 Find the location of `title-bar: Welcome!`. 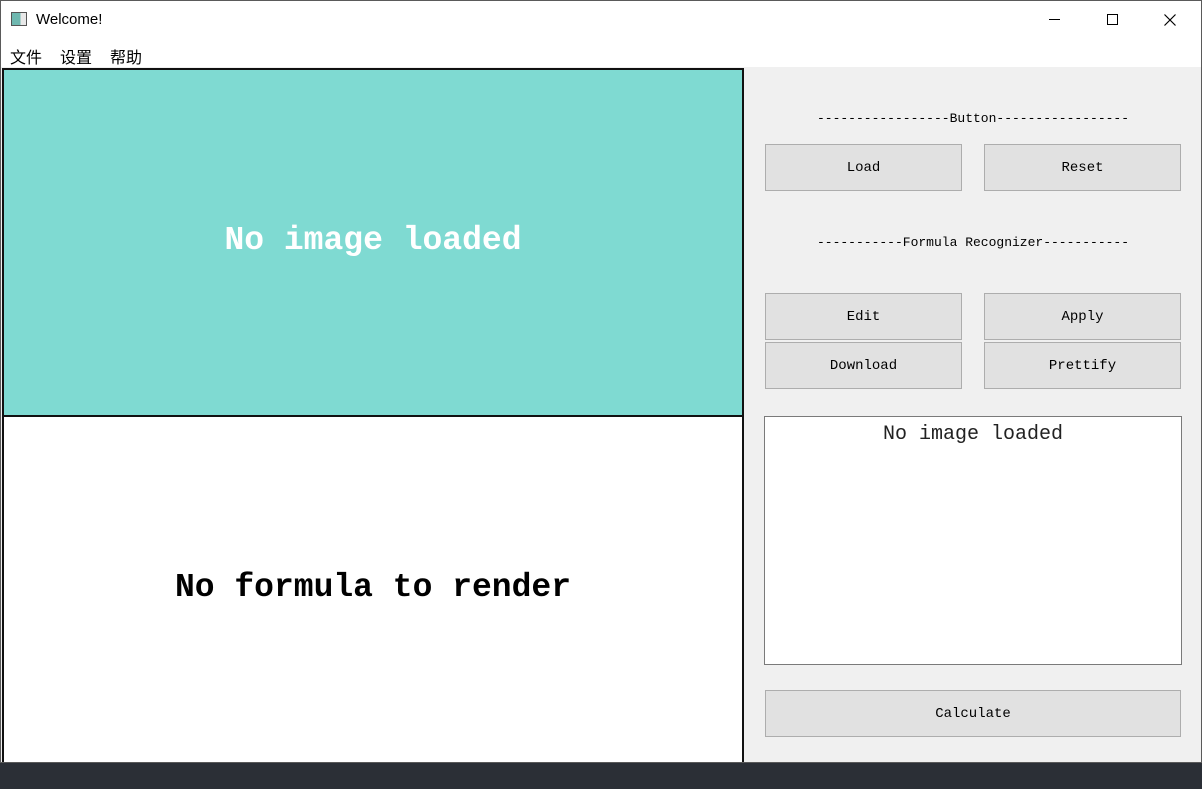

title-bar: Welcome! is located at coordinates (601, 19).